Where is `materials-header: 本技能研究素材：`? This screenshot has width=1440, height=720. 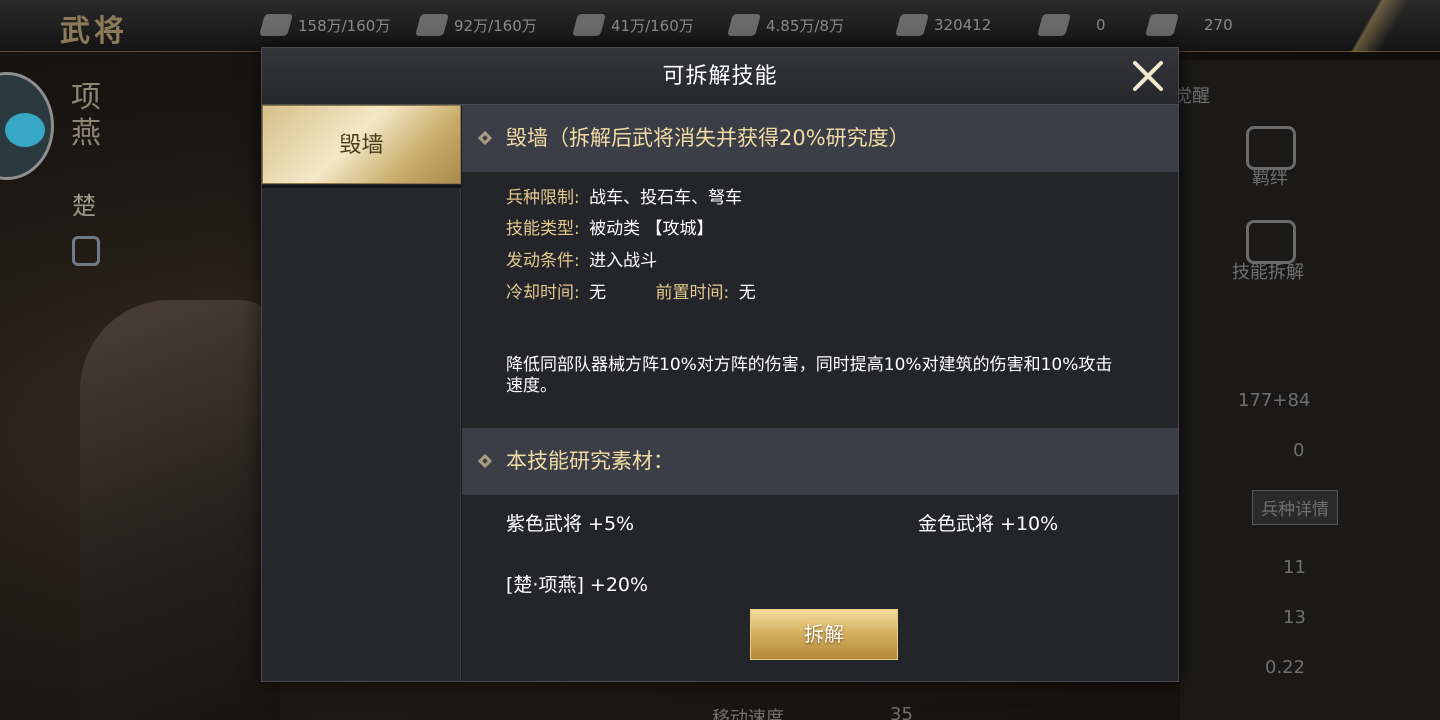
materials-header: 本技能研究素材： is located at coordinates (590, 461).